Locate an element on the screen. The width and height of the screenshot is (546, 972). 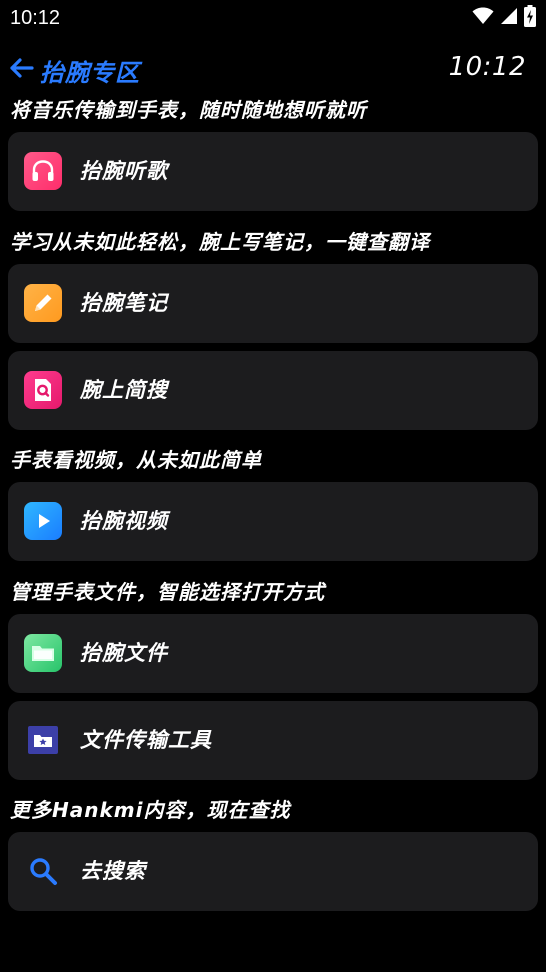
clock: 10:12 is located at coordinates (487, 67).